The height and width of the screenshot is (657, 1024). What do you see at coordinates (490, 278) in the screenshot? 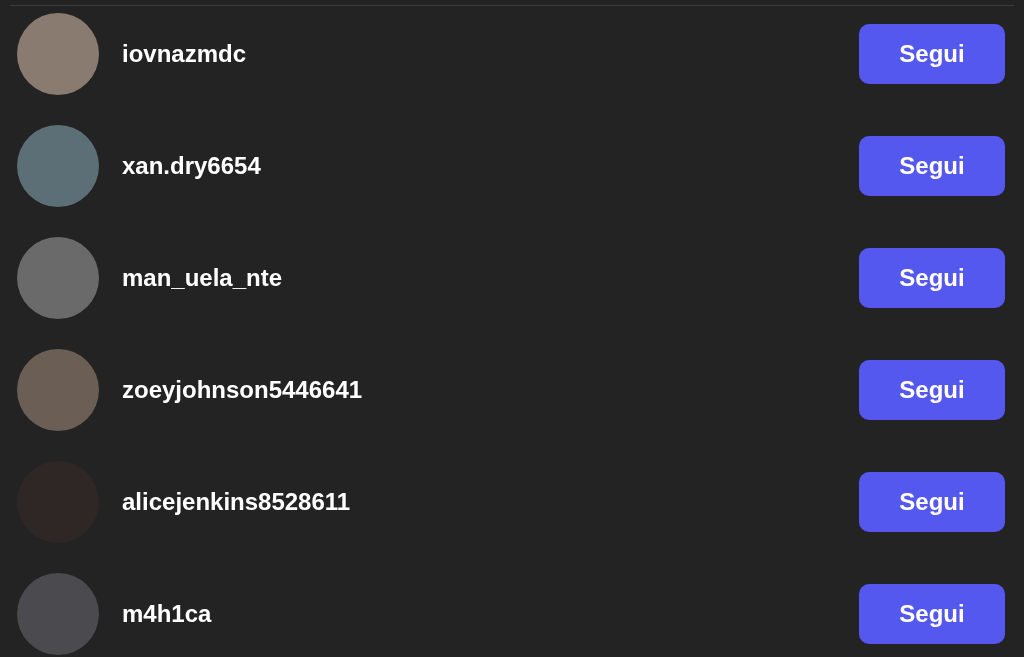
I see `username: man_uela_nte` at bounding box center [490, 278].